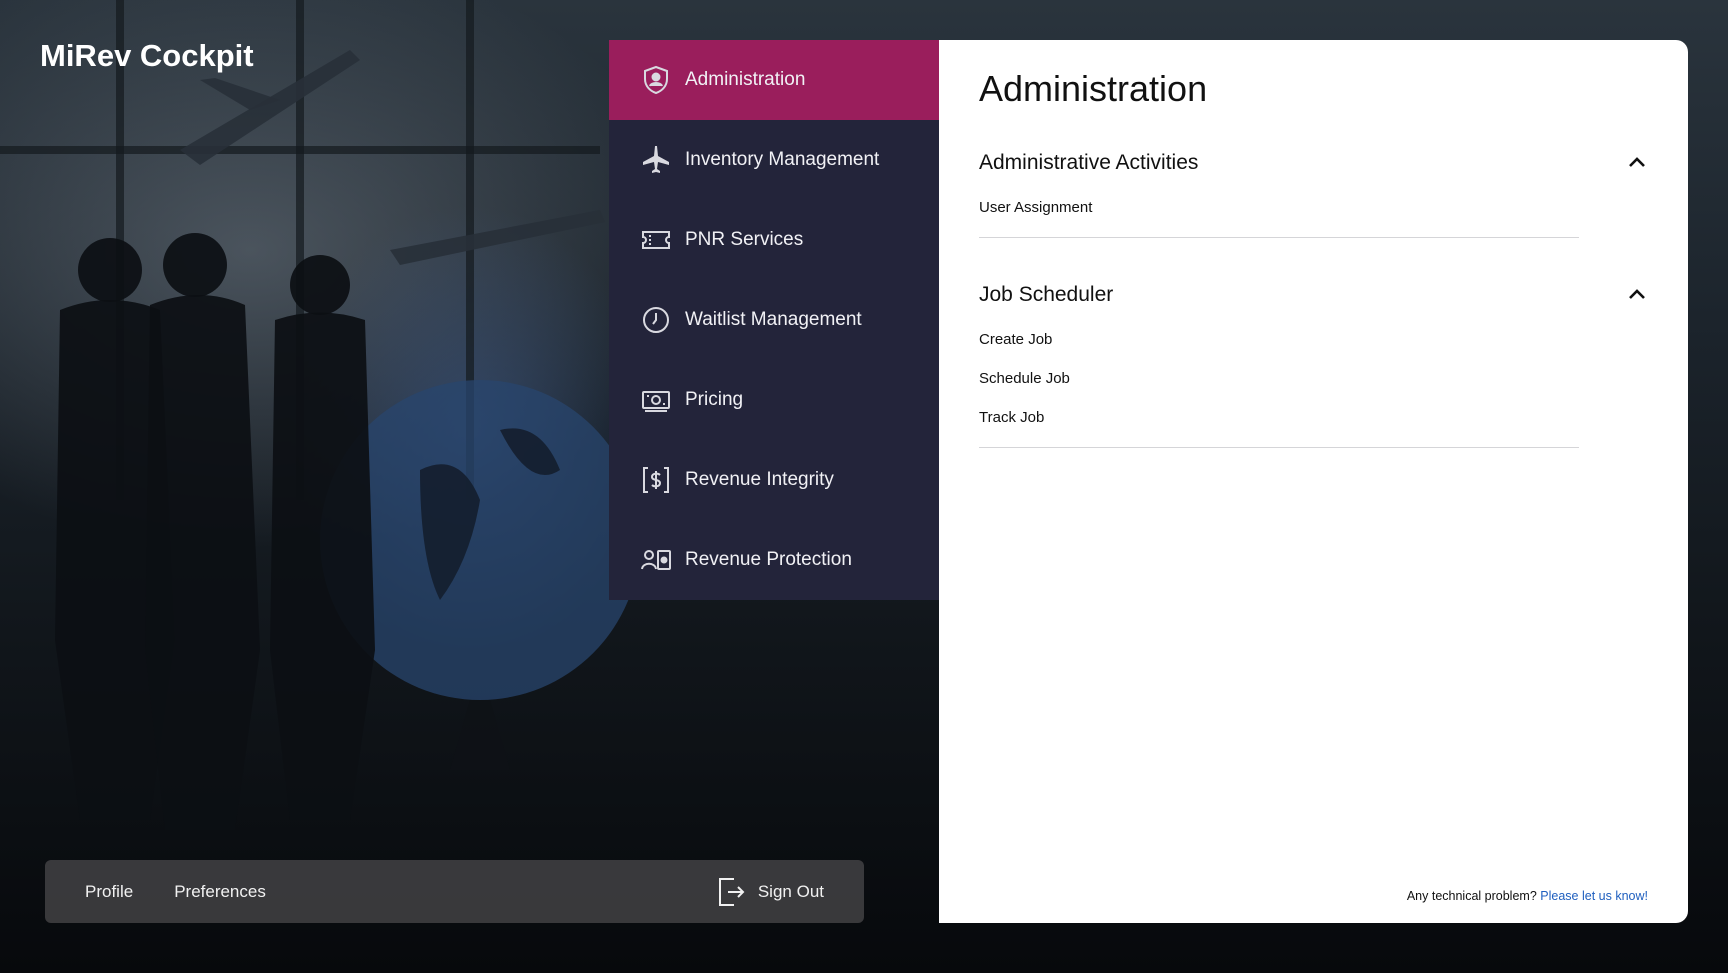 The height and width of the screenshot is (973, 1728). What do you see at coordinates (744, 239) in the screenshot?
I see `menu-item-label: PNR Services` at bounding box center [744, 239].